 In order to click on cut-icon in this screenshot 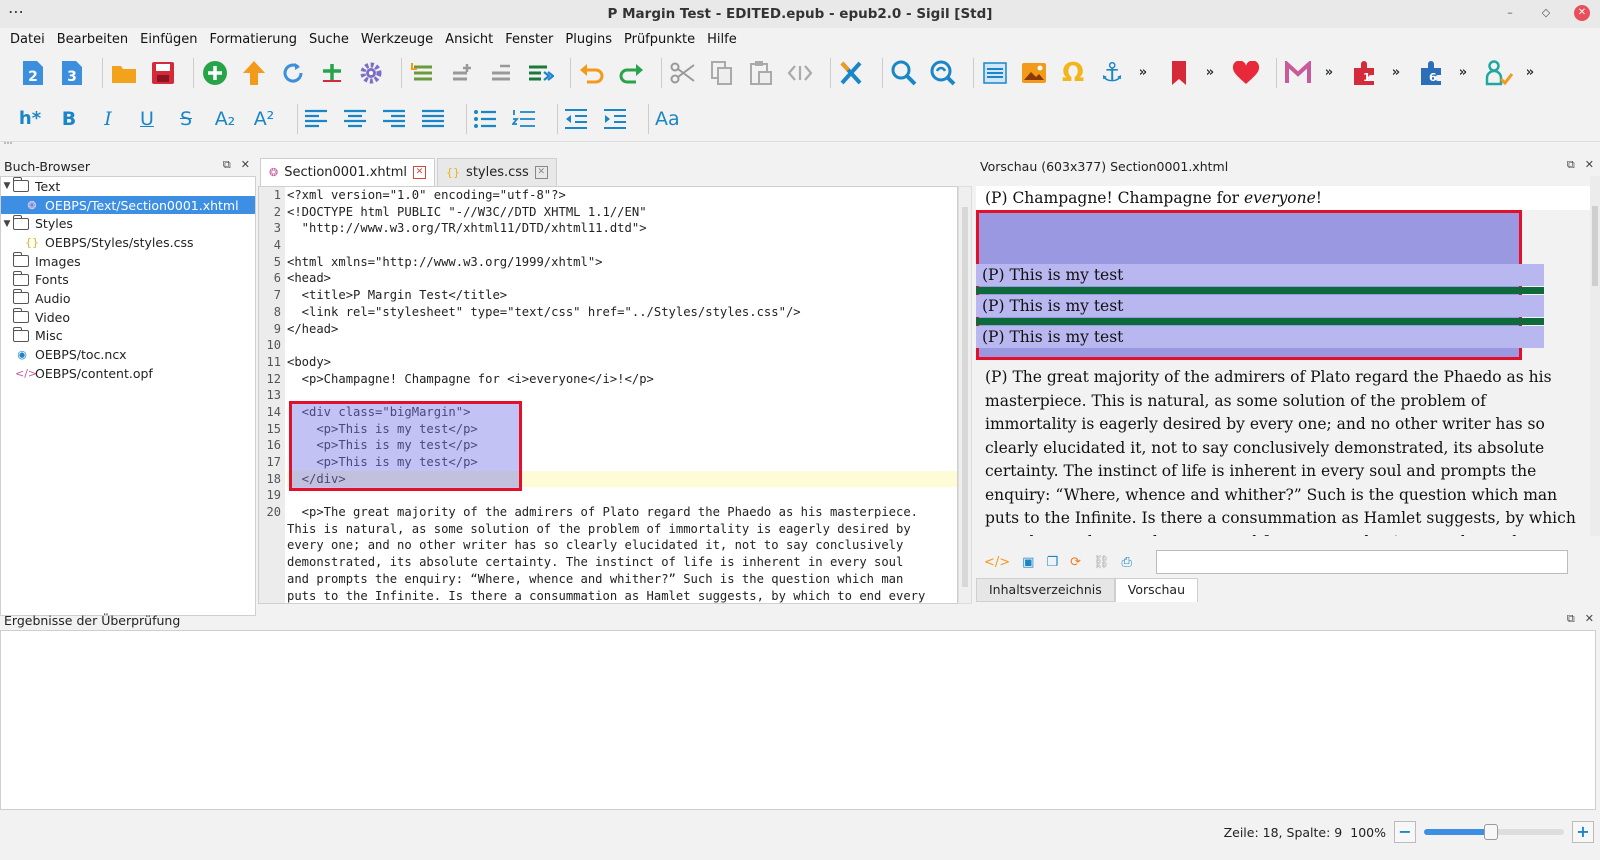, I will do `click(683, 73)`.